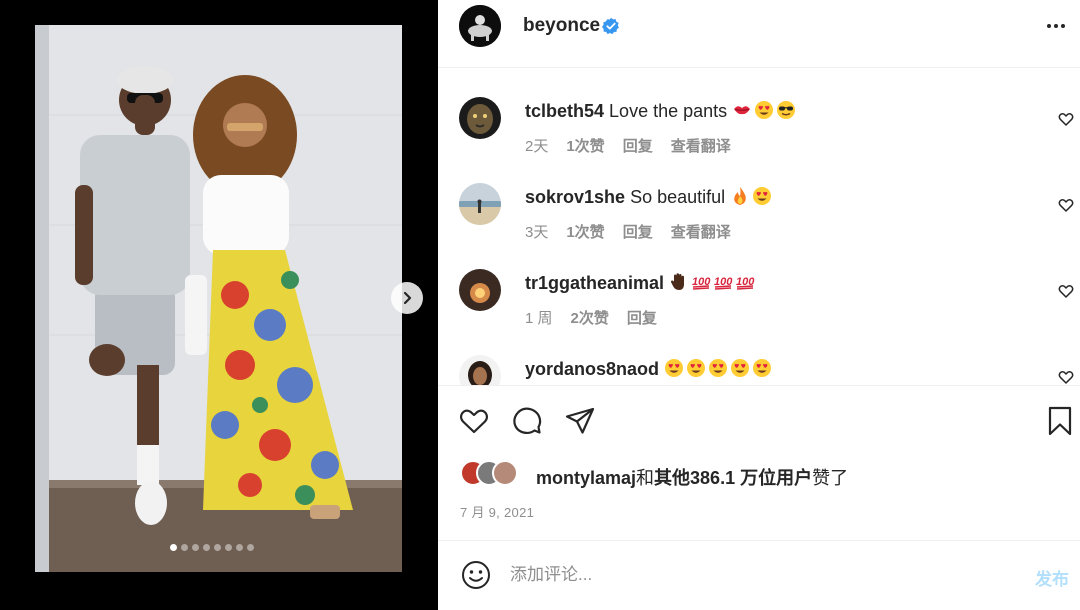  What do you see at coordinates (480, 26) in the screenshot?
I see `author-avatar` at bounding box center [480, 26].